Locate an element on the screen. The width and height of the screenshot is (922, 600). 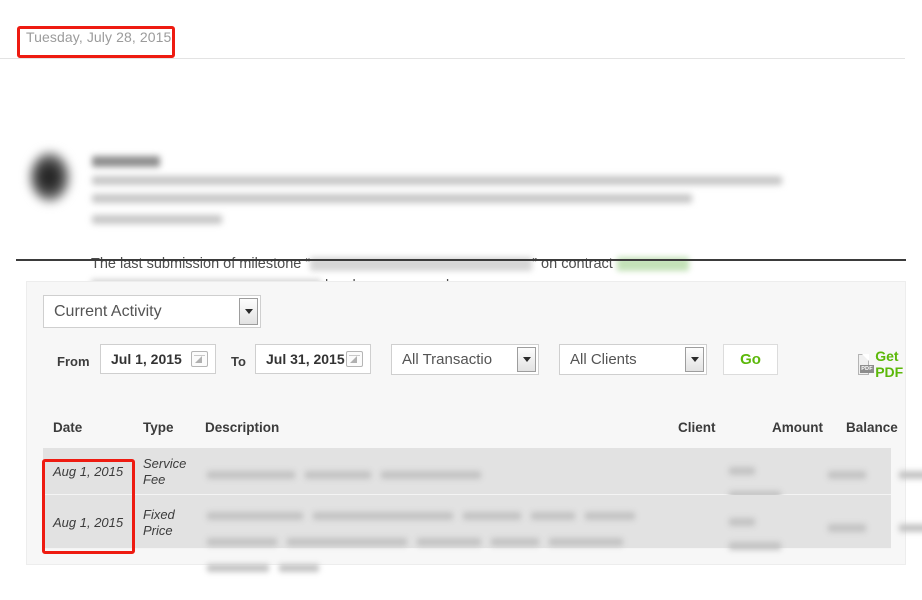
column-header-date: Date is located at coordinates (68, 427).